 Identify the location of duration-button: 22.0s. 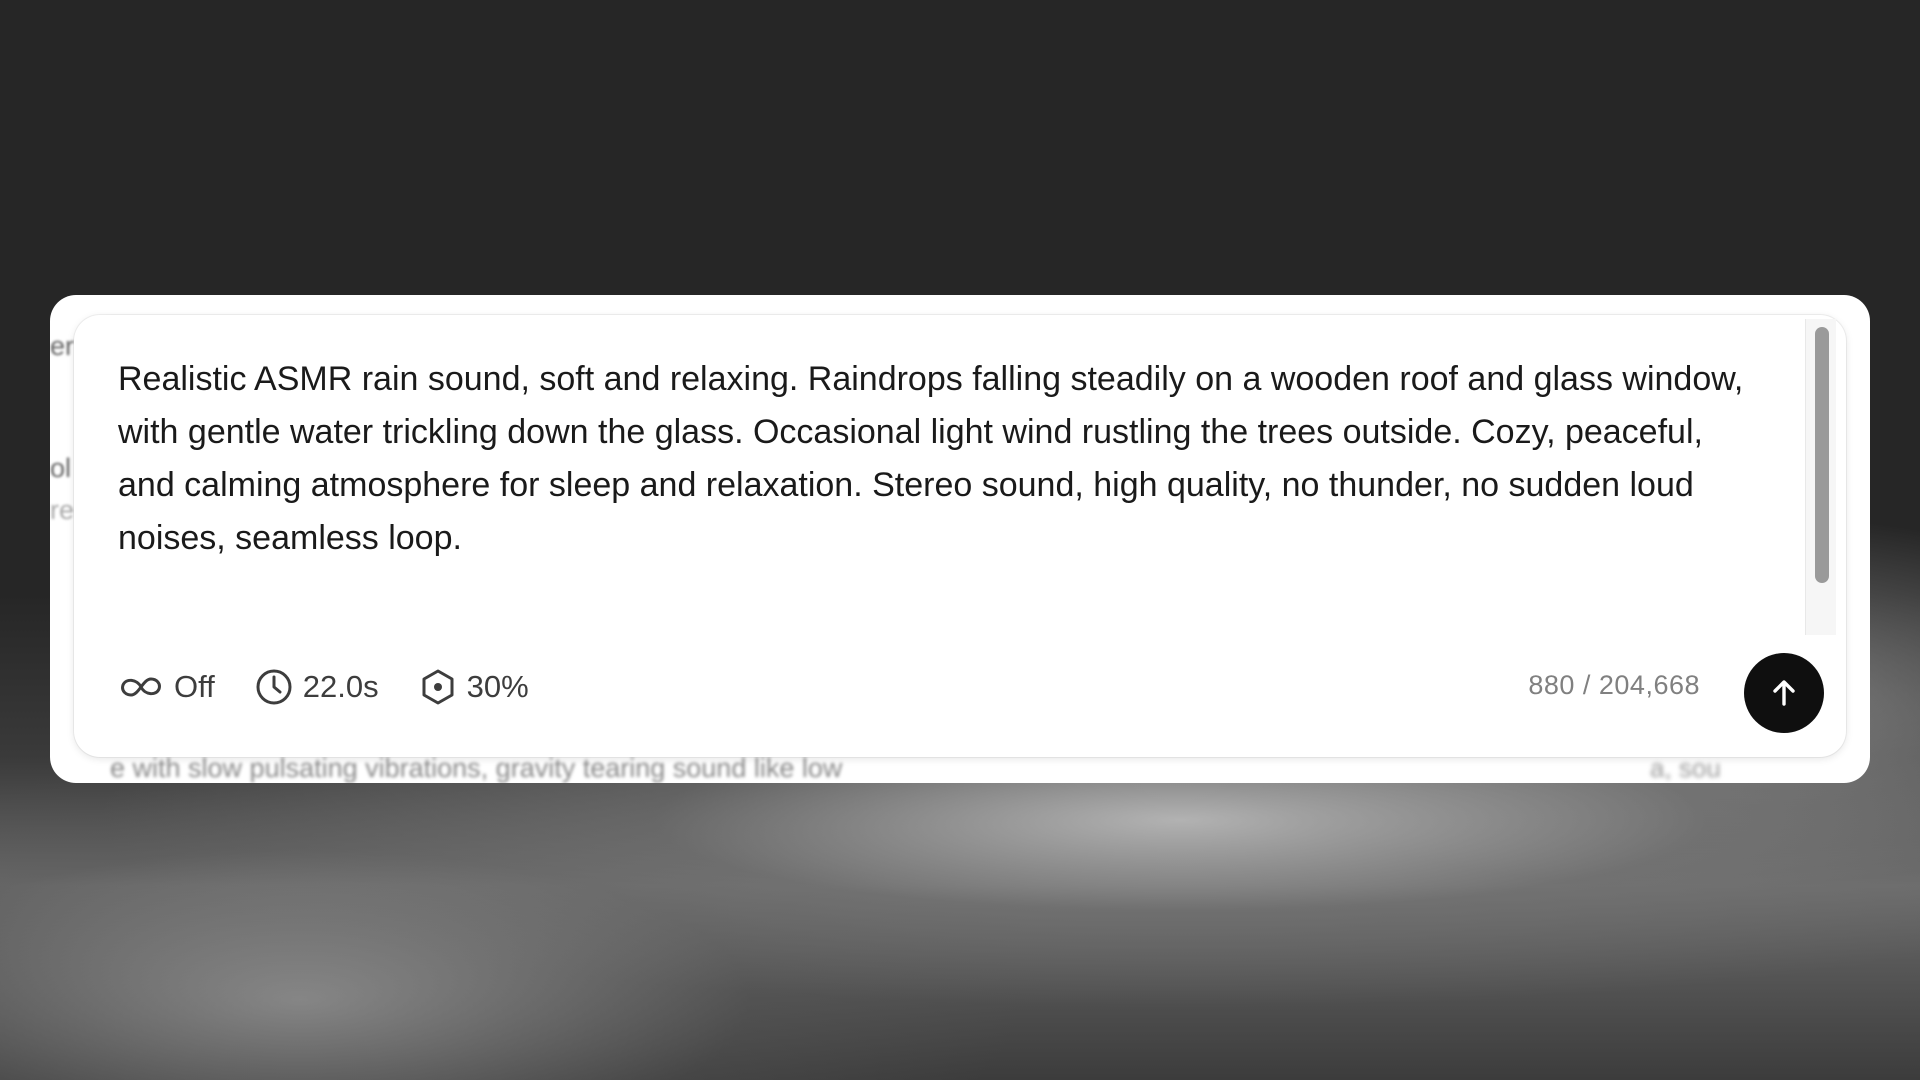
(317, 687).